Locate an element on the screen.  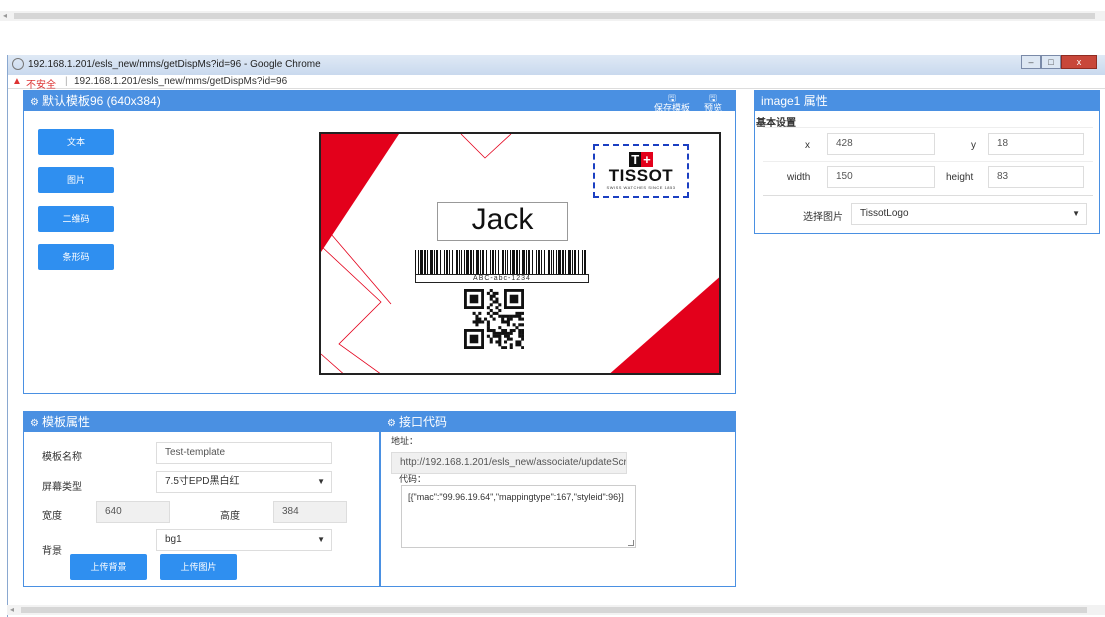
template-name-label: 模板名称 is located at coordinates (62, 457).